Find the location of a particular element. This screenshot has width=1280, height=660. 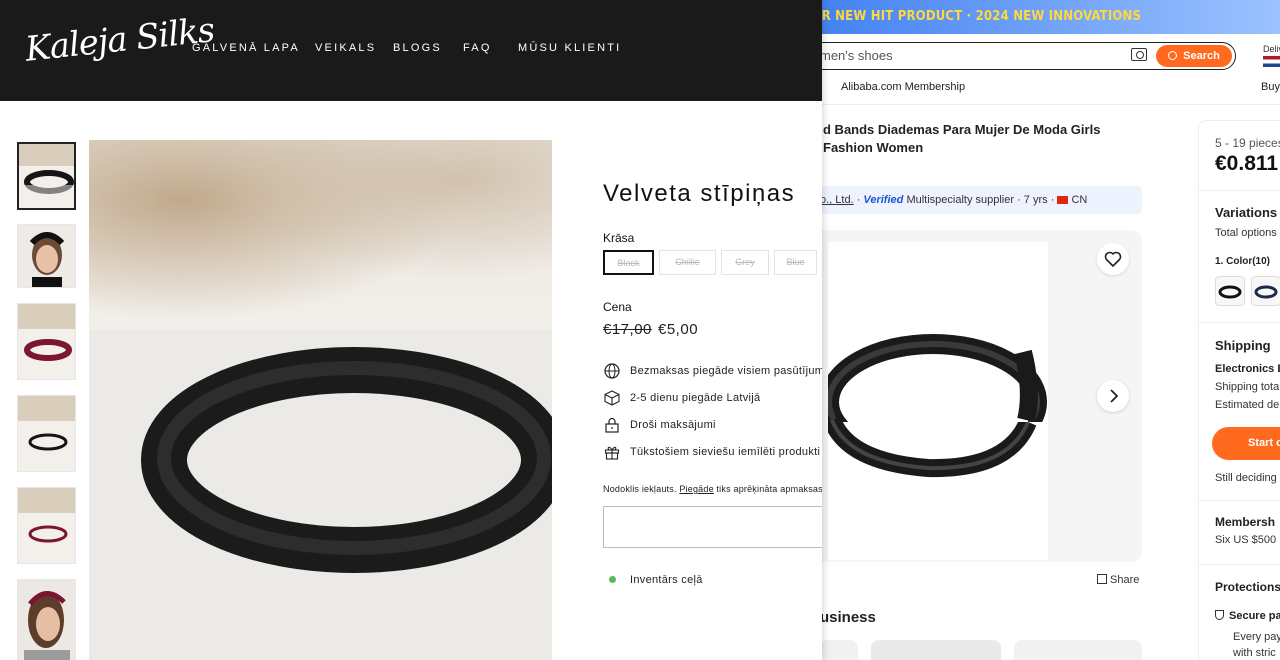

swatch-black: Black is located at coordinates (628, 262).